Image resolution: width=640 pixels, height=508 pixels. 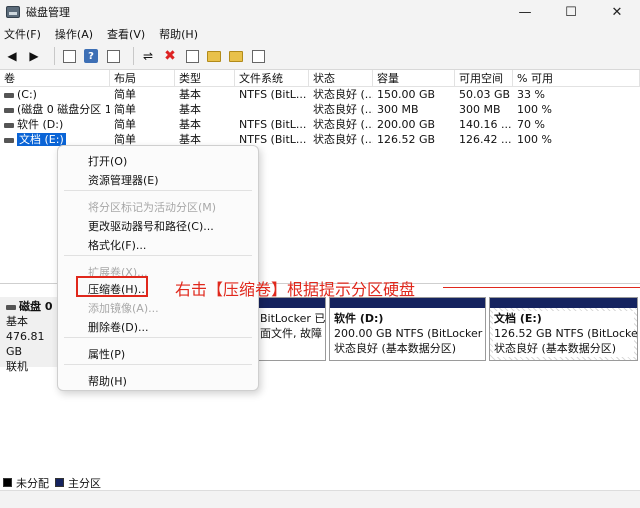 What do you see at coordinates (480, 109) in the screenshot?
I see `volume-free-space: 300 MB` at bounding box center [480, 109].